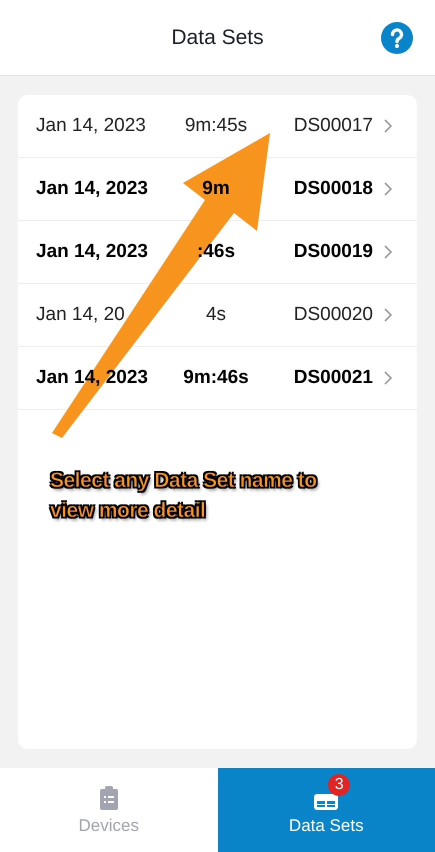 The image size is (435, 852). What do you see at coordinates (397, 38) in the screenshot?
I see `help-icon` at bounding box center [397, 38].